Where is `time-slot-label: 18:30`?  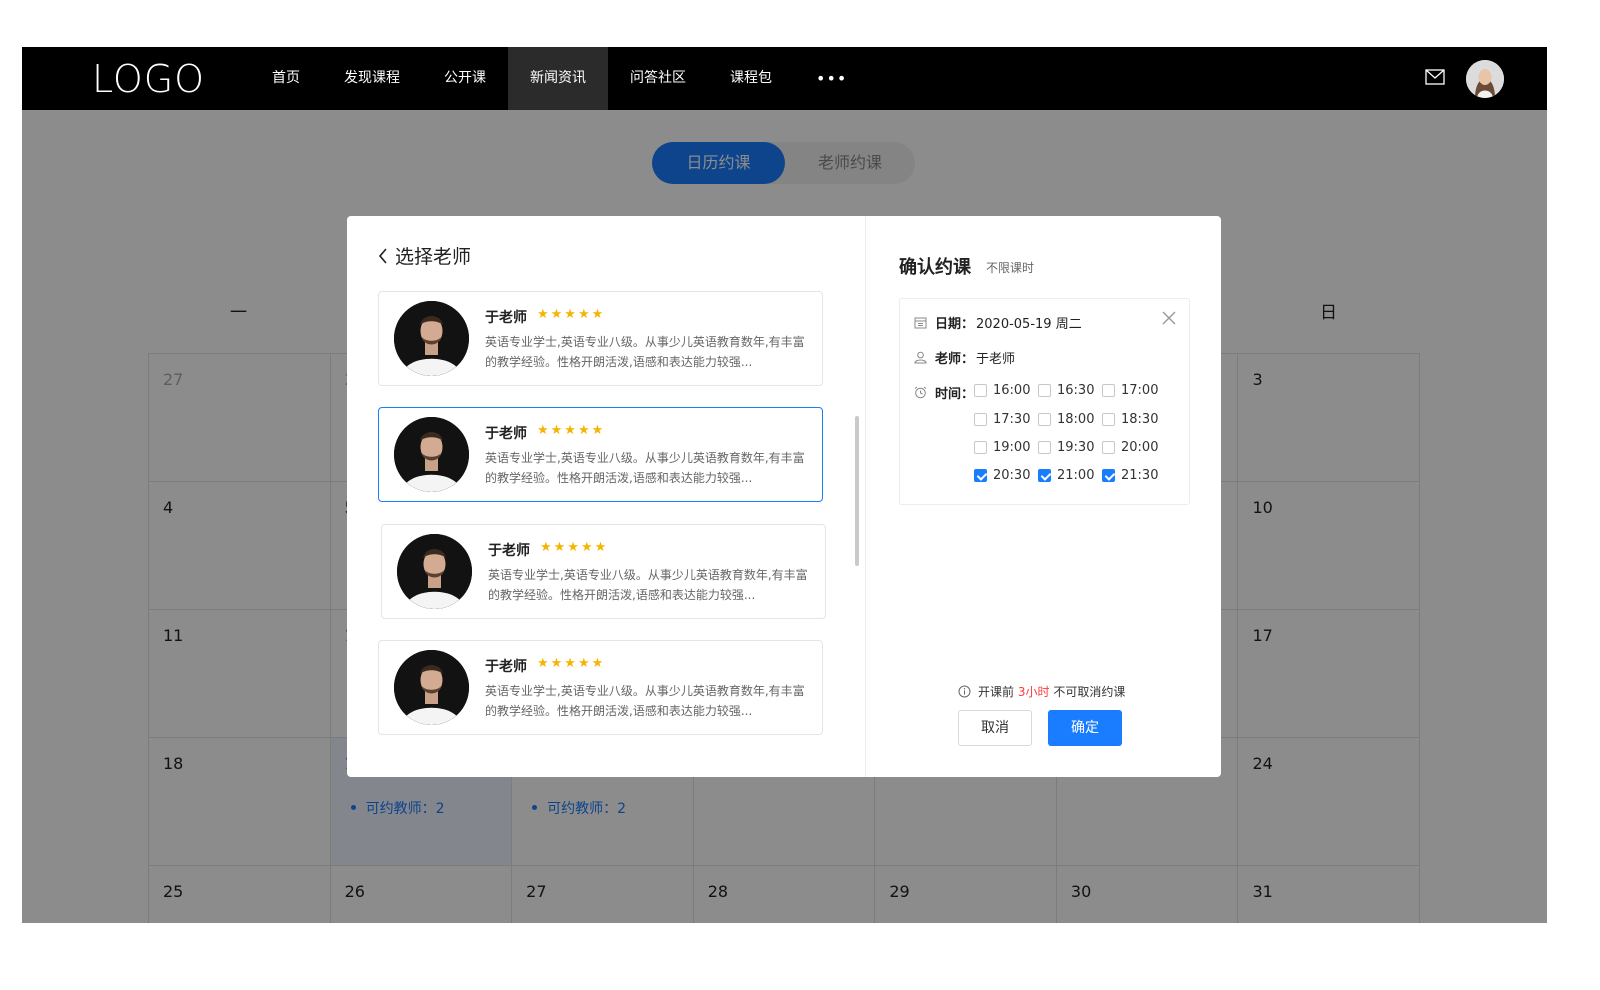
time-slot-label: 18:30 is located at coordinates (1140, 419).